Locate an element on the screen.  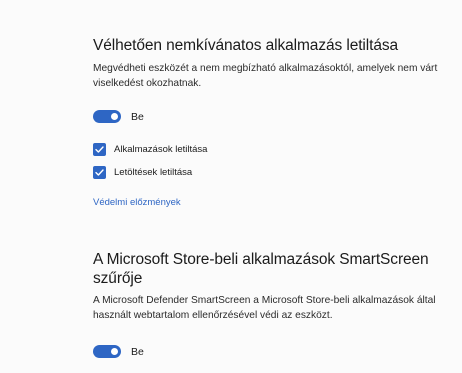
block-apps-checkbox is located at coordinates (99, 149).